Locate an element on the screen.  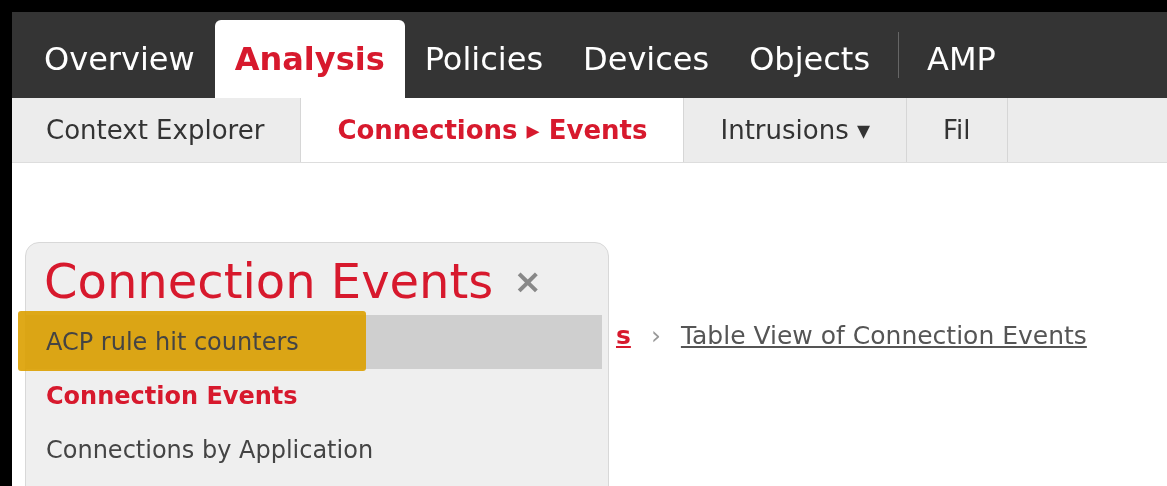
sub-tab: Intrusions ▾ is located at coordinates (795, 130).